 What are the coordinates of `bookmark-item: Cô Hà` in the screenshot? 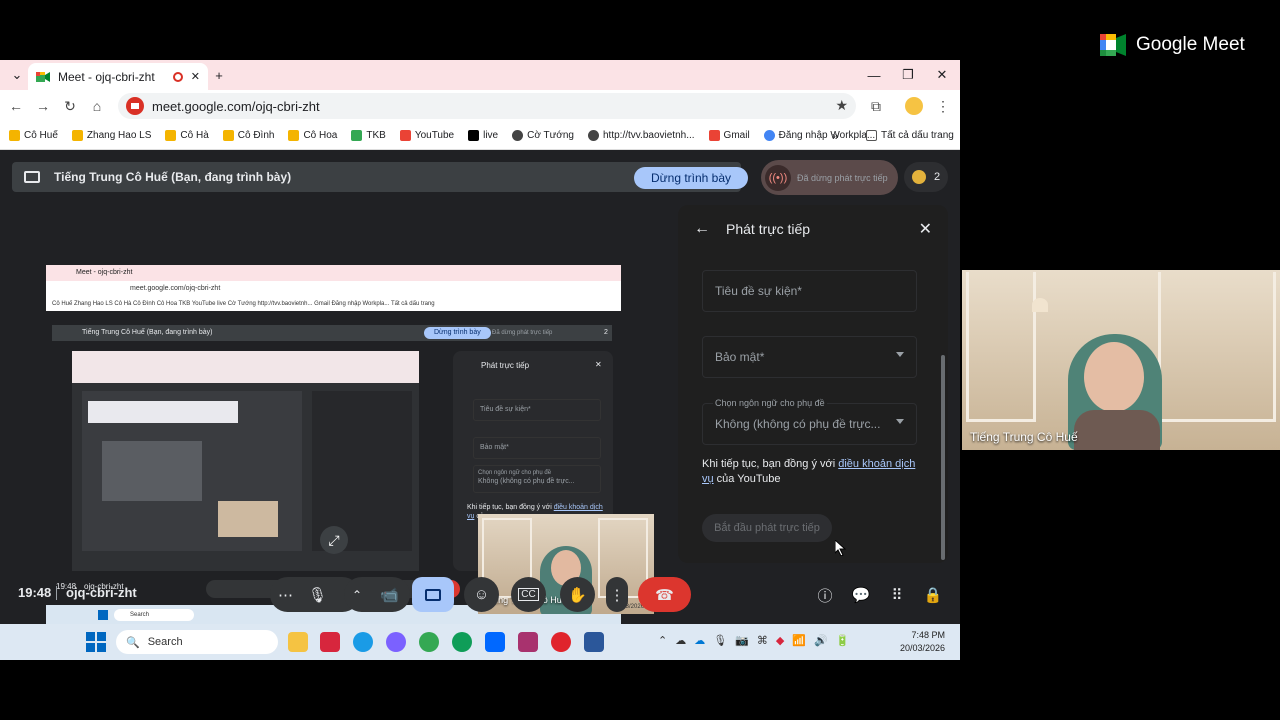 It's located at (187, 135).